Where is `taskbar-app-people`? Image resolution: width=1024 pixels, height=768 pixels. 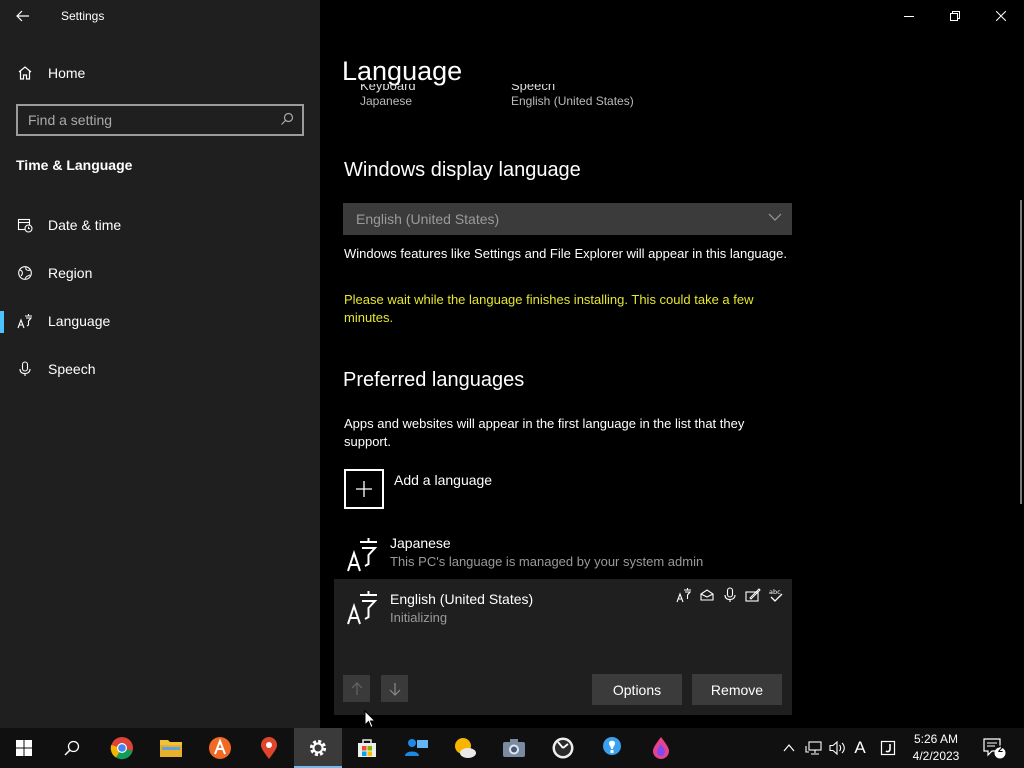 taskbar-app-people is located at coordinates (416, 748).